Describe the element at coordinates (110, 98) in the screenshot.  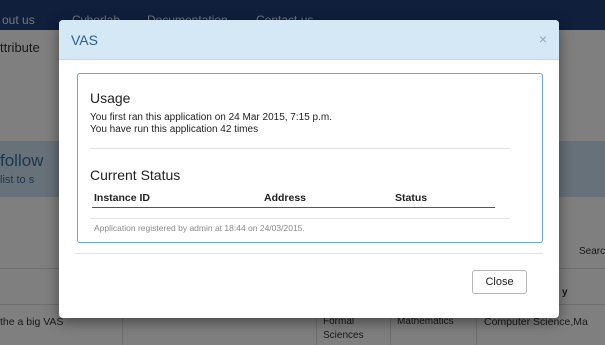
I see `usage-heading: Usage` at that location.